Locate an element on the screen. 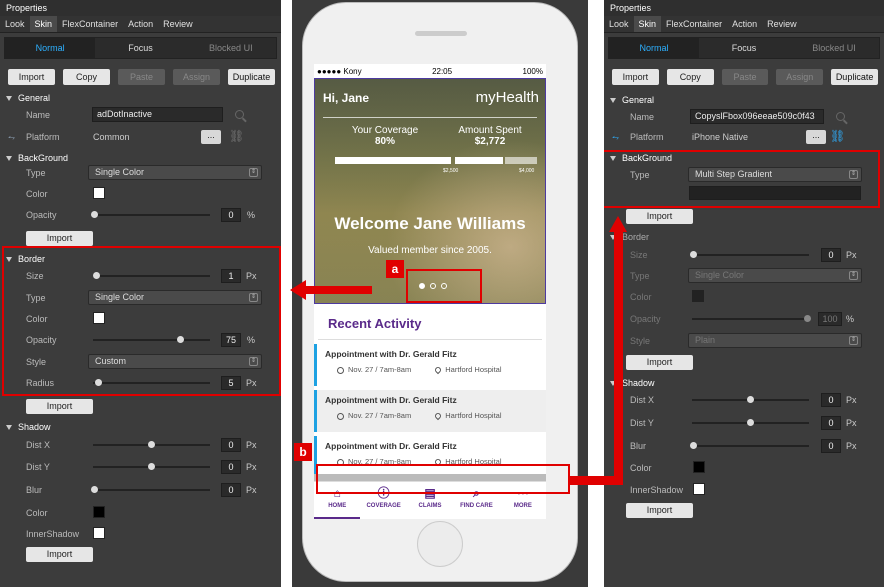 The height and width of the screenshot is (587, 884). border-style-select: Plain ⇕ is located at coordinates (775, 340).